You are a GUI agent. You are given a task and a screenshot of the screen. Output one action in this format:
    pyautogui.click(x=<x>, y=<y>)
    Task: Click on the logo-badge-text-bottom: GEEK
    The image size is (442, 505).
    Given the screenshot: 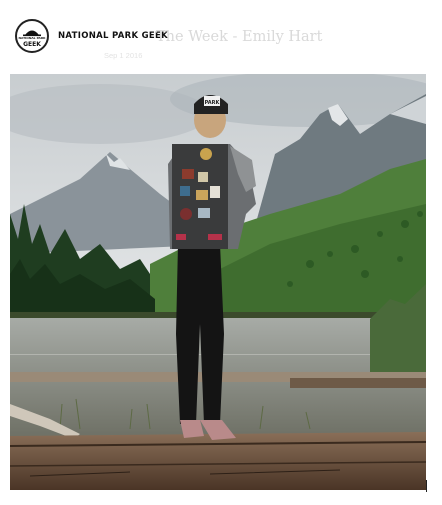 What is the action you would take?
    pyautogui.click(x=32, y=44)
    